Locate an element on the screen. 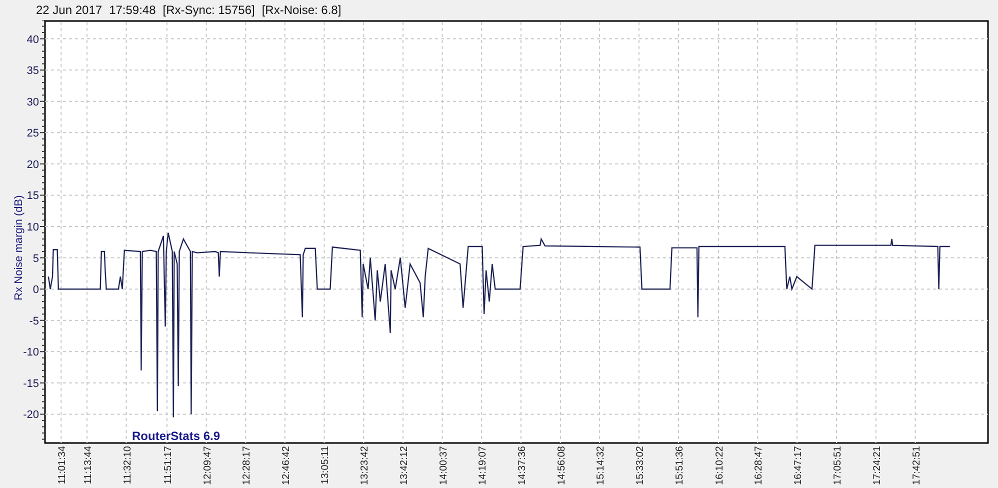 The width and height of the screenshot is (998, 488). y-tick-label: 0 is located at coordinates (35, 290).